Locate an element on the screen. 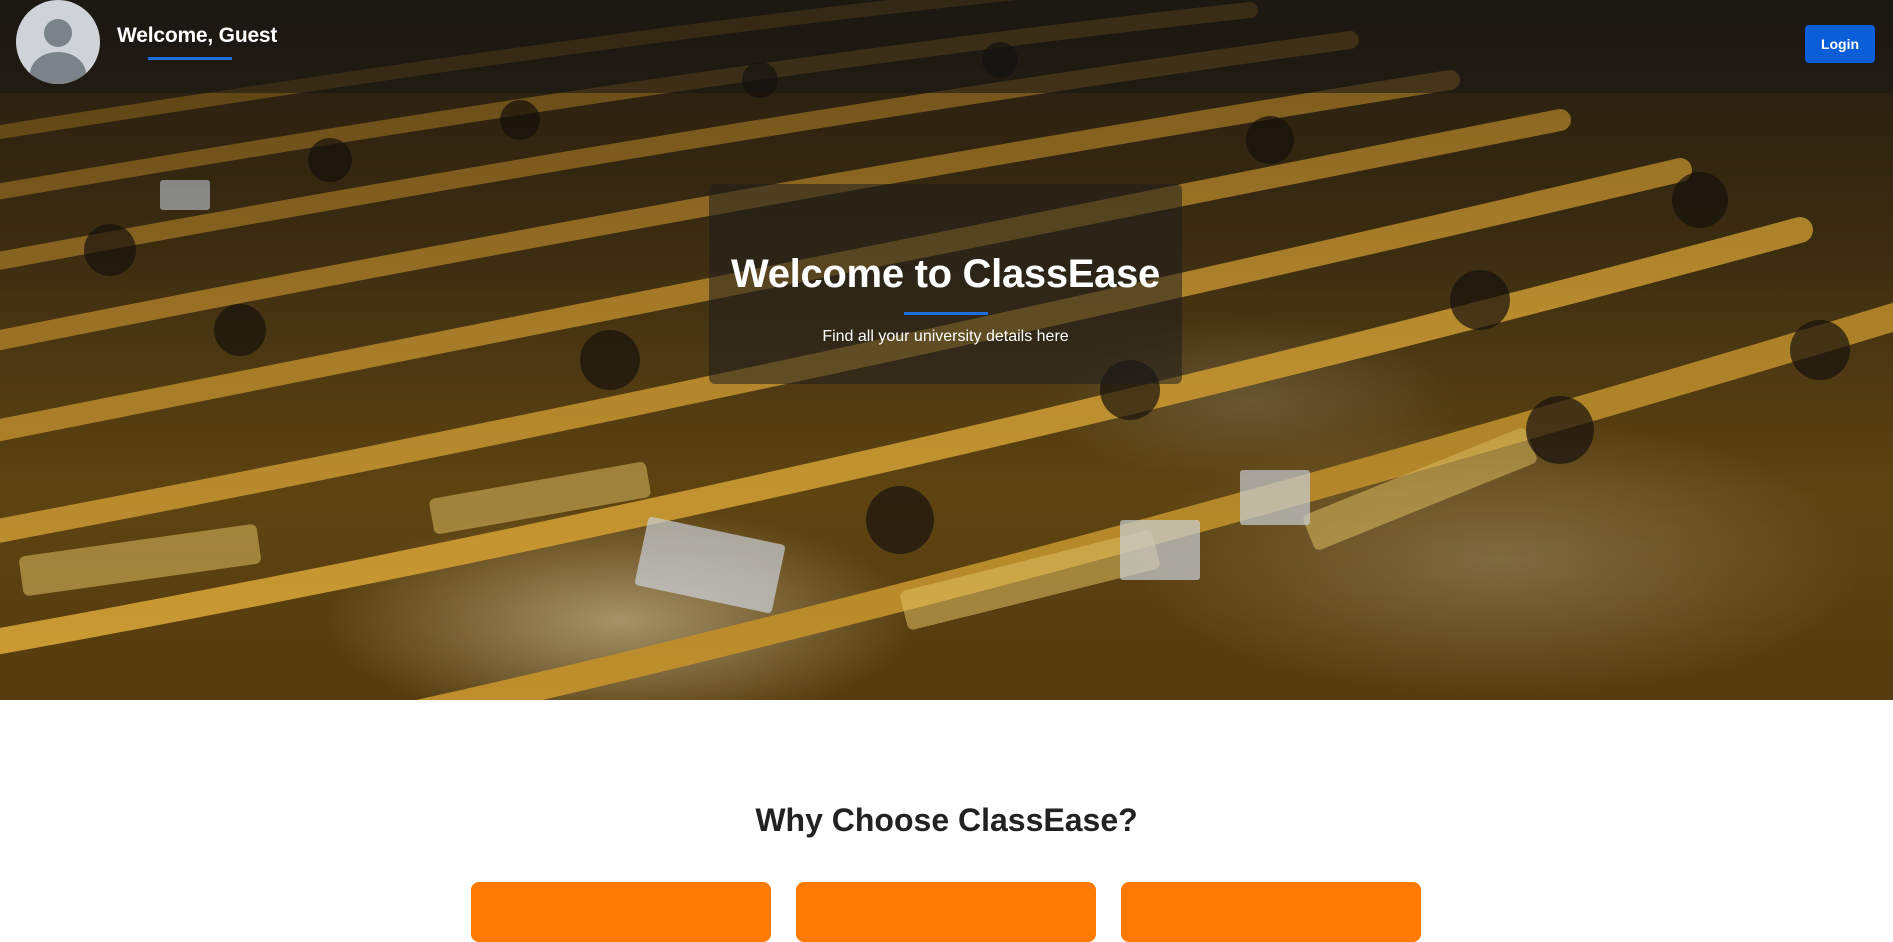  section-title: Why Choose ClassEase? is located at coordinates (946, 820).